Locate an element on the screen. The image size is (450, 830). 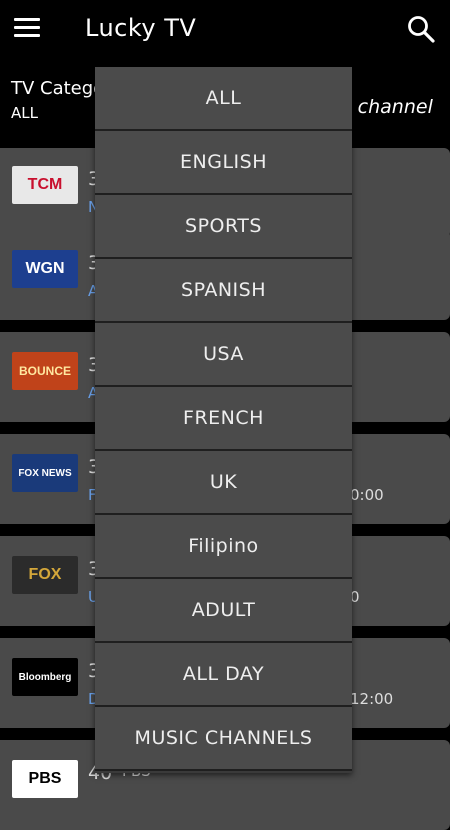
channel-time: 12:00 is located at coordinates (372, 699).